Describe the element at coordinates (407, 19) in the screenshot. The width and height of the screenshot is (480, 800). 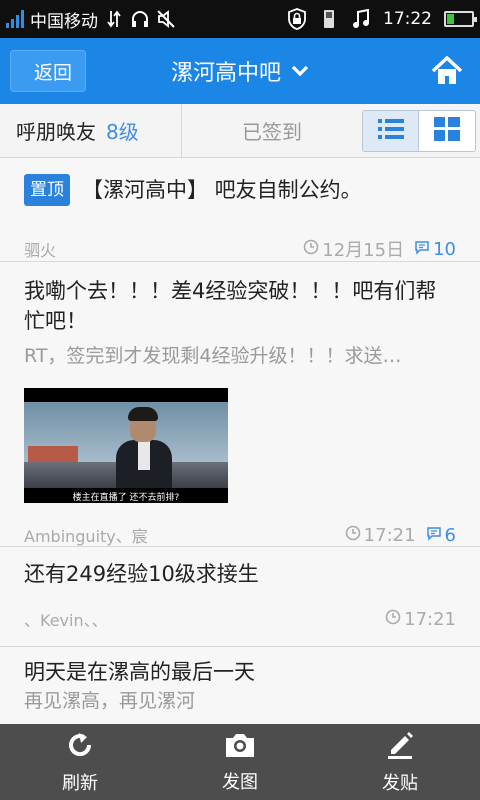
I see `clock-time: 17:22` at that location.